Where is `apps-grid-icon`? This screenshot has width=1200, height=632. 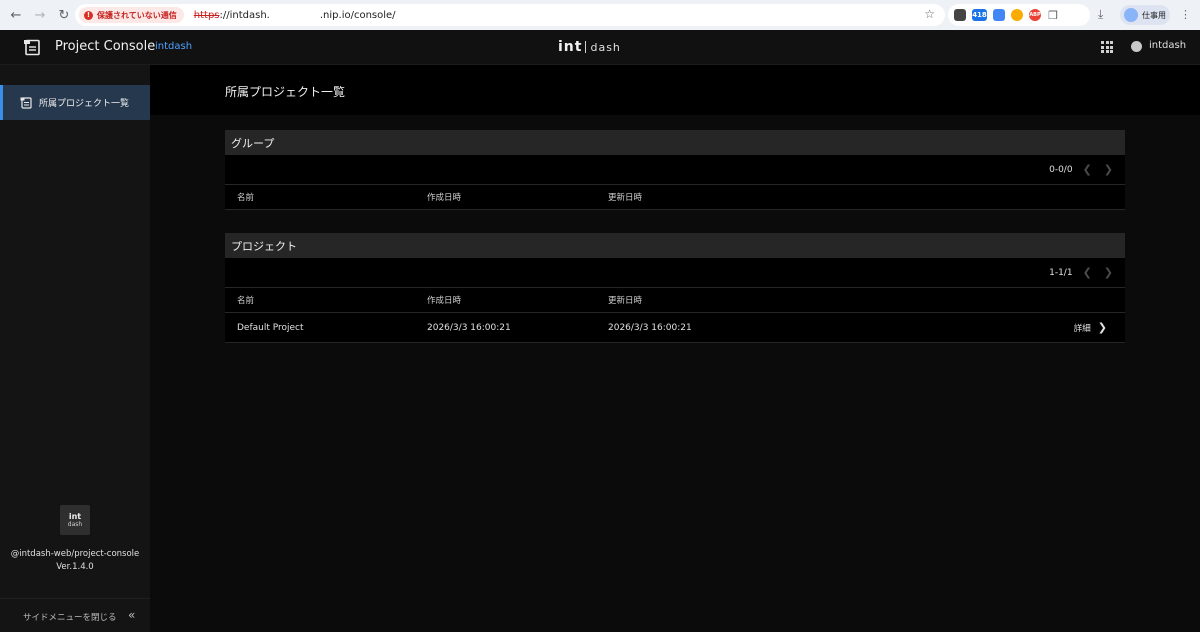 apps-grid-icon is located at coordinates (1107, 47).